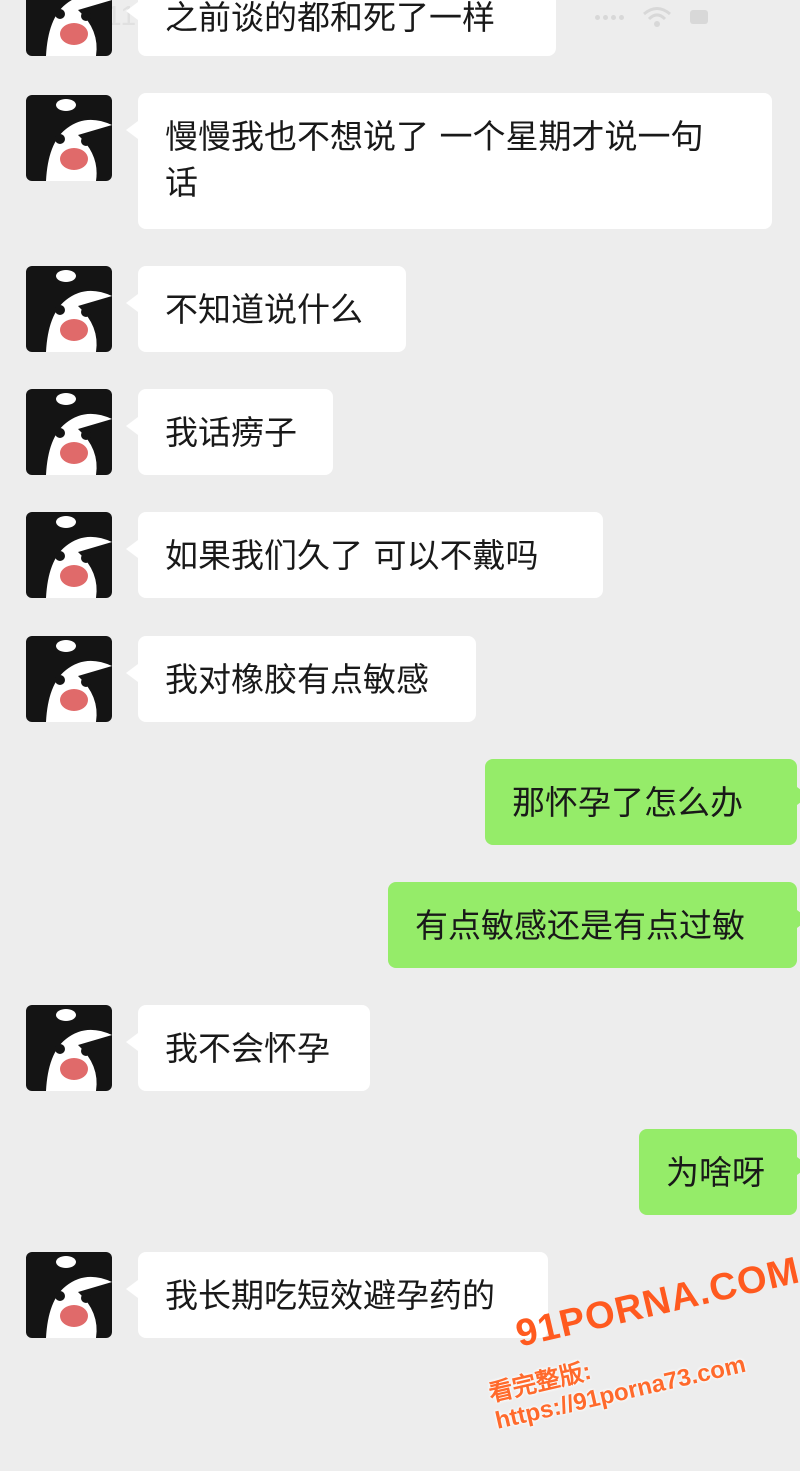 This screenshot has width=800, height=1471. What do you see at coordinates (449, 161) in the screenshot?
I see `message-bubble-incoming: 慢慢我也不想说了 一个星期才说一句 话` at bounding box center [449, 161].